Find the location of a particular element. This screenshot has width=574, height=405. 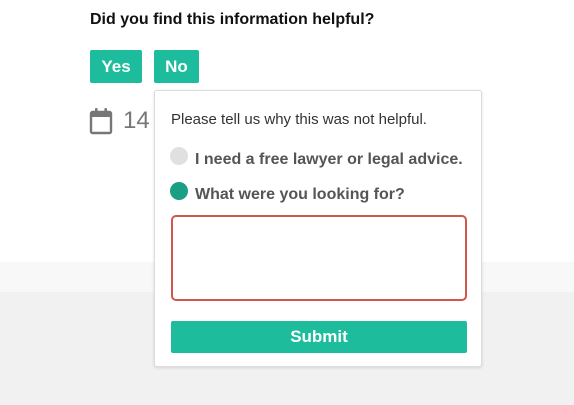

option-label: What were you looking for? is located at coordinates (300, 194).